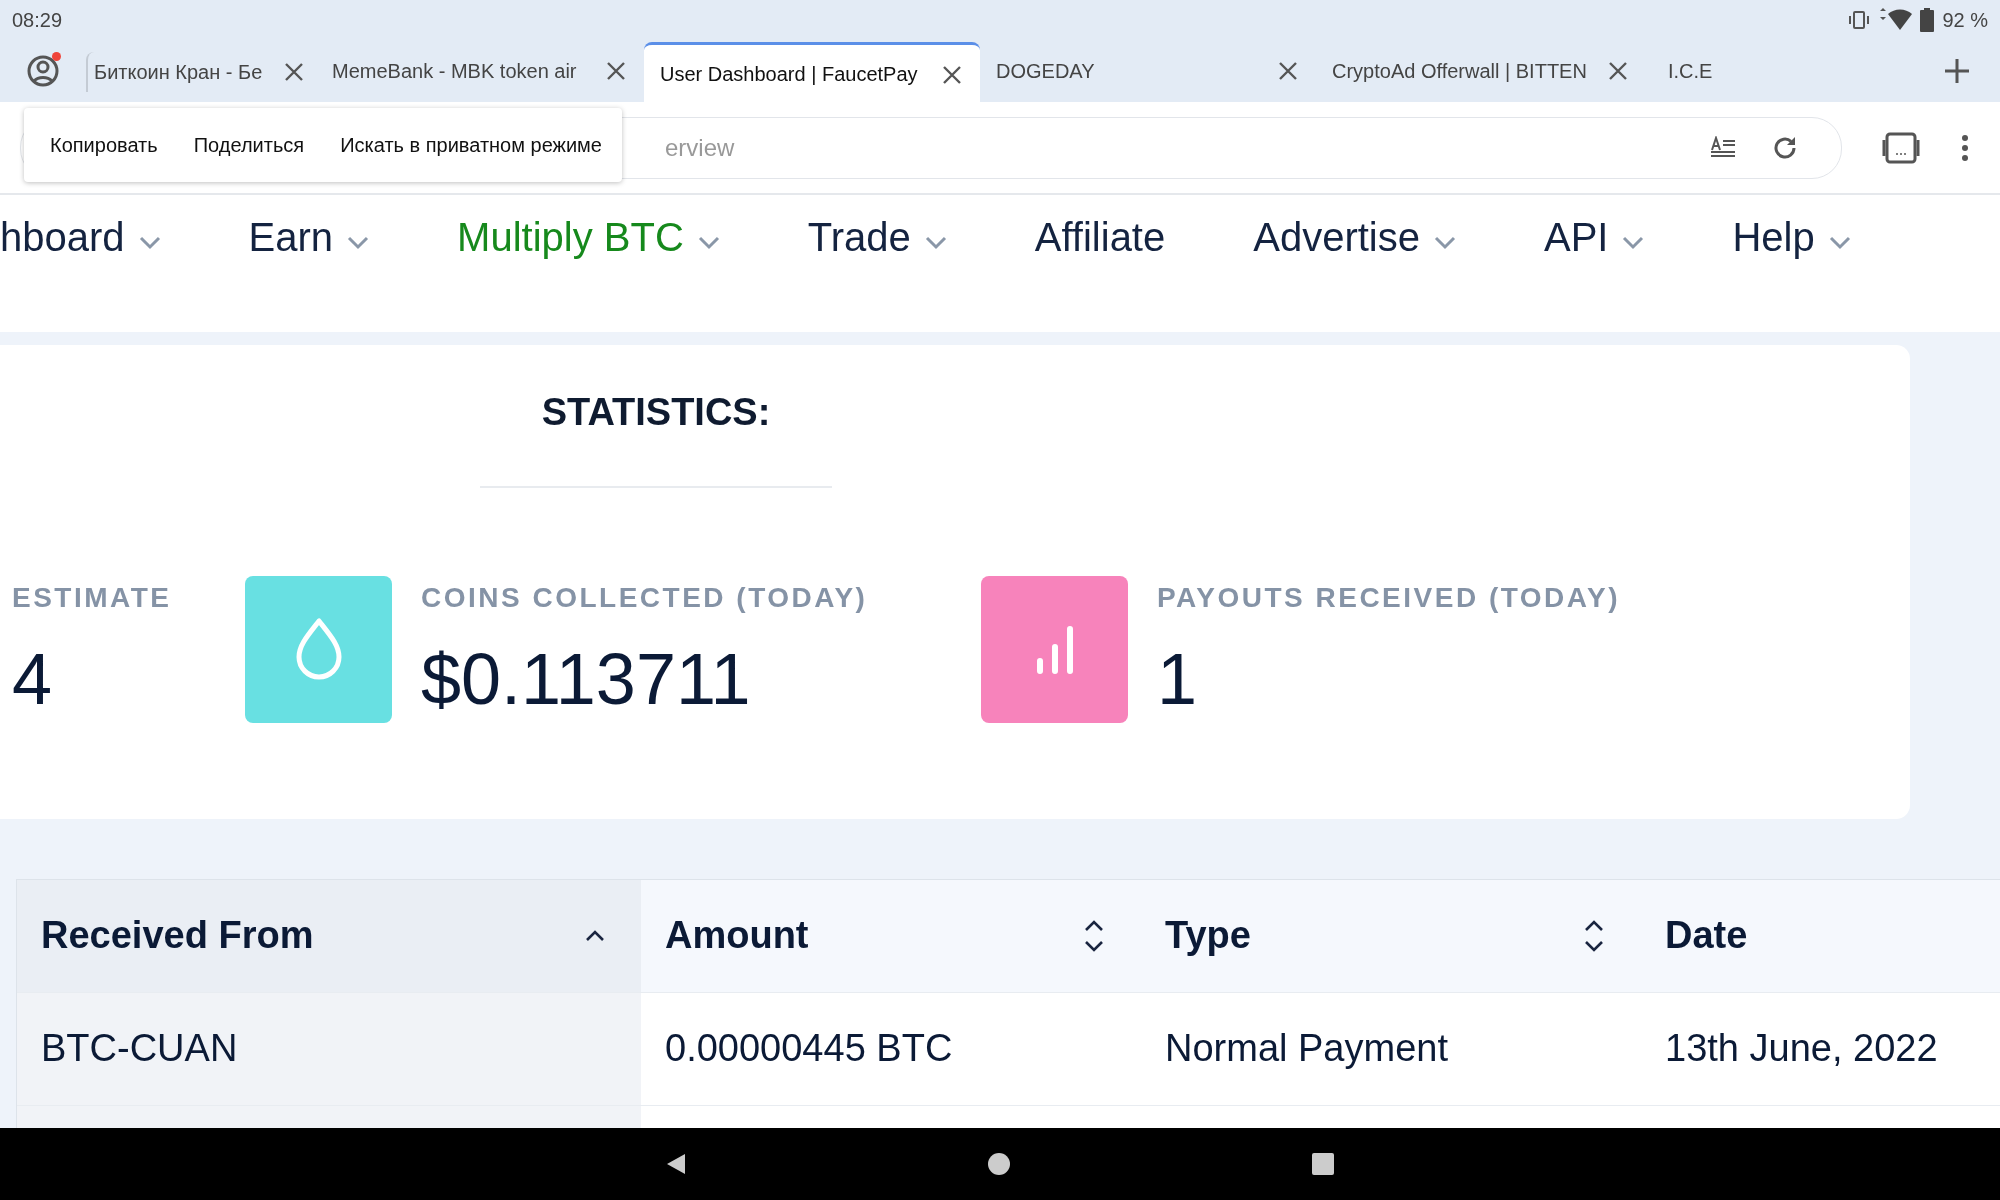 This screenshot has height=1200, width=2000. I want to click on tab-title: CryptoAd Offerwall | BITTEN, so click(1460, 71).